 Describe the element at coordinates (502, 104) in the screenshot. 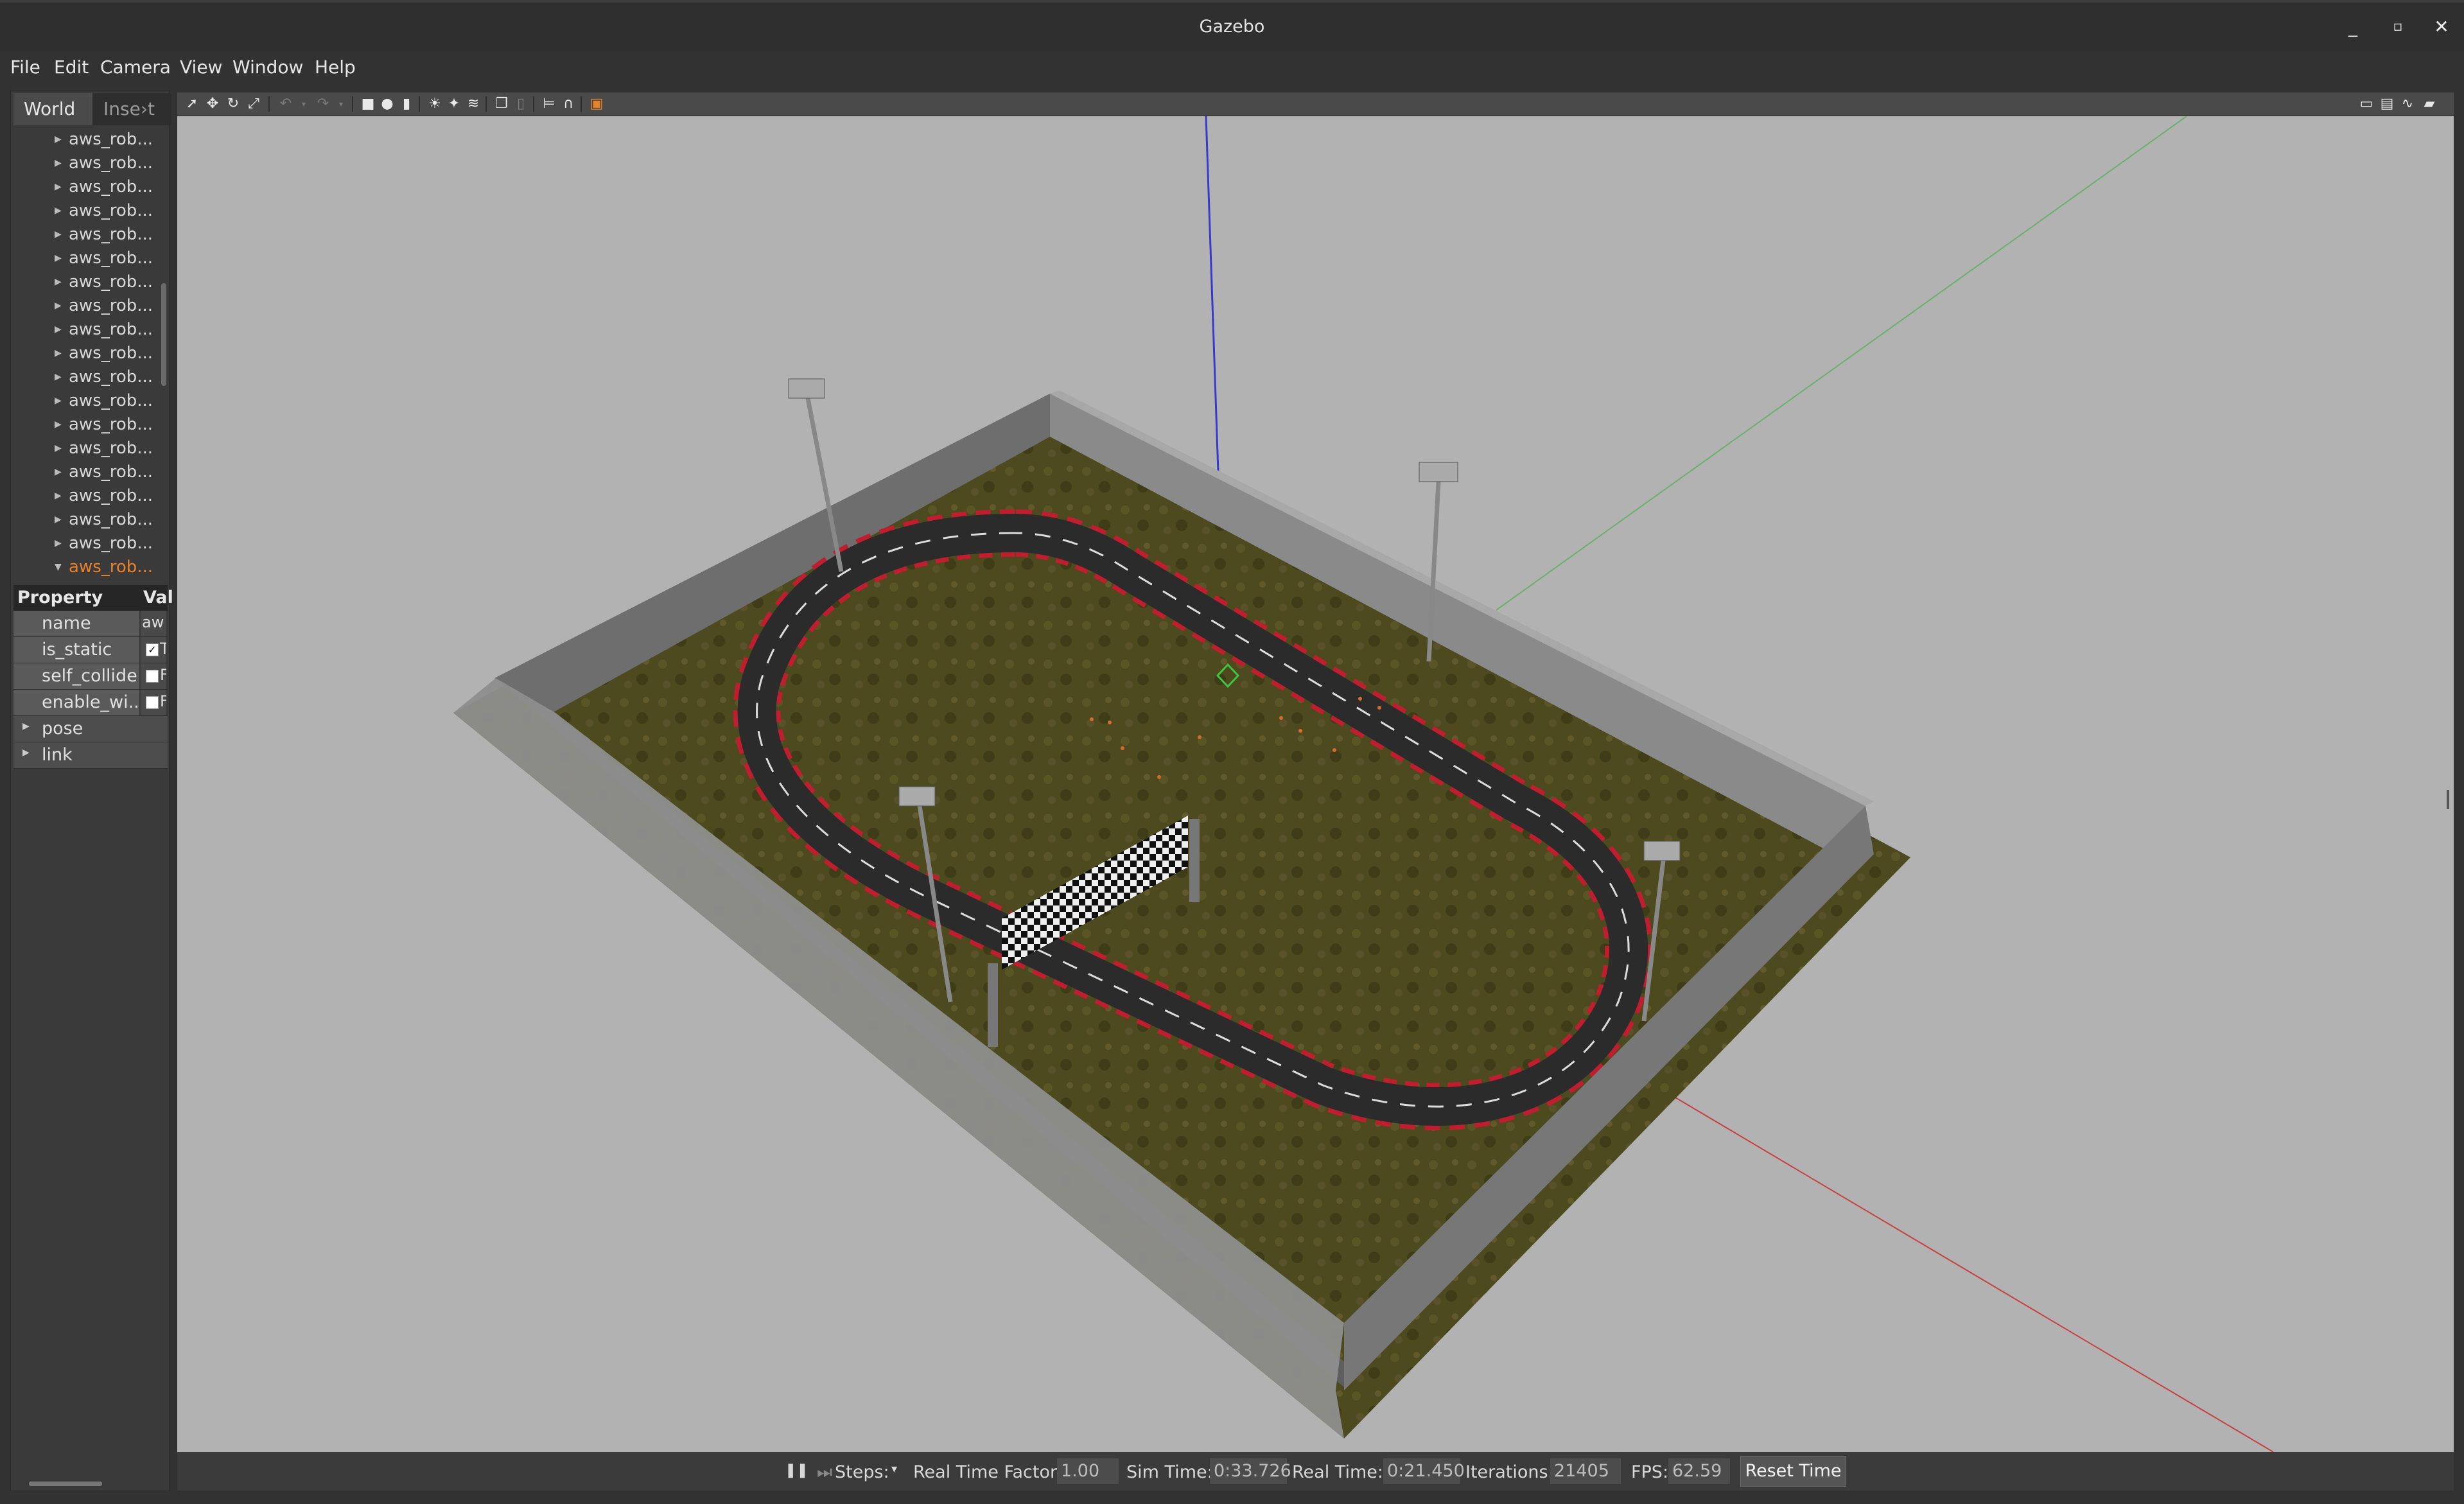

I see `copy-icon: ❐` at that location.